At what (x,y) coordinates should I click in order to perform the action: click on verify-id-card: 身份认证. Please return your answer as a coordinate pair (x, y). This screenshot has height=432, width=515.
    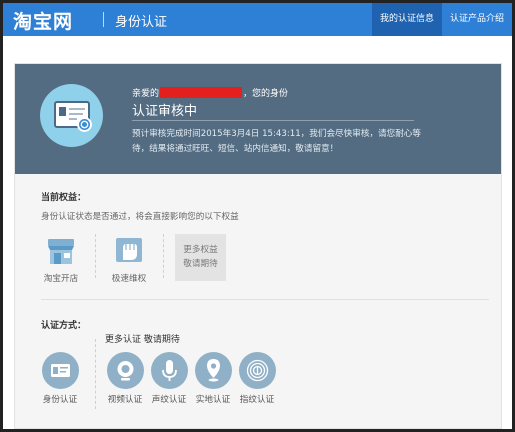
    Looking at the image, I should click on (60, 378).